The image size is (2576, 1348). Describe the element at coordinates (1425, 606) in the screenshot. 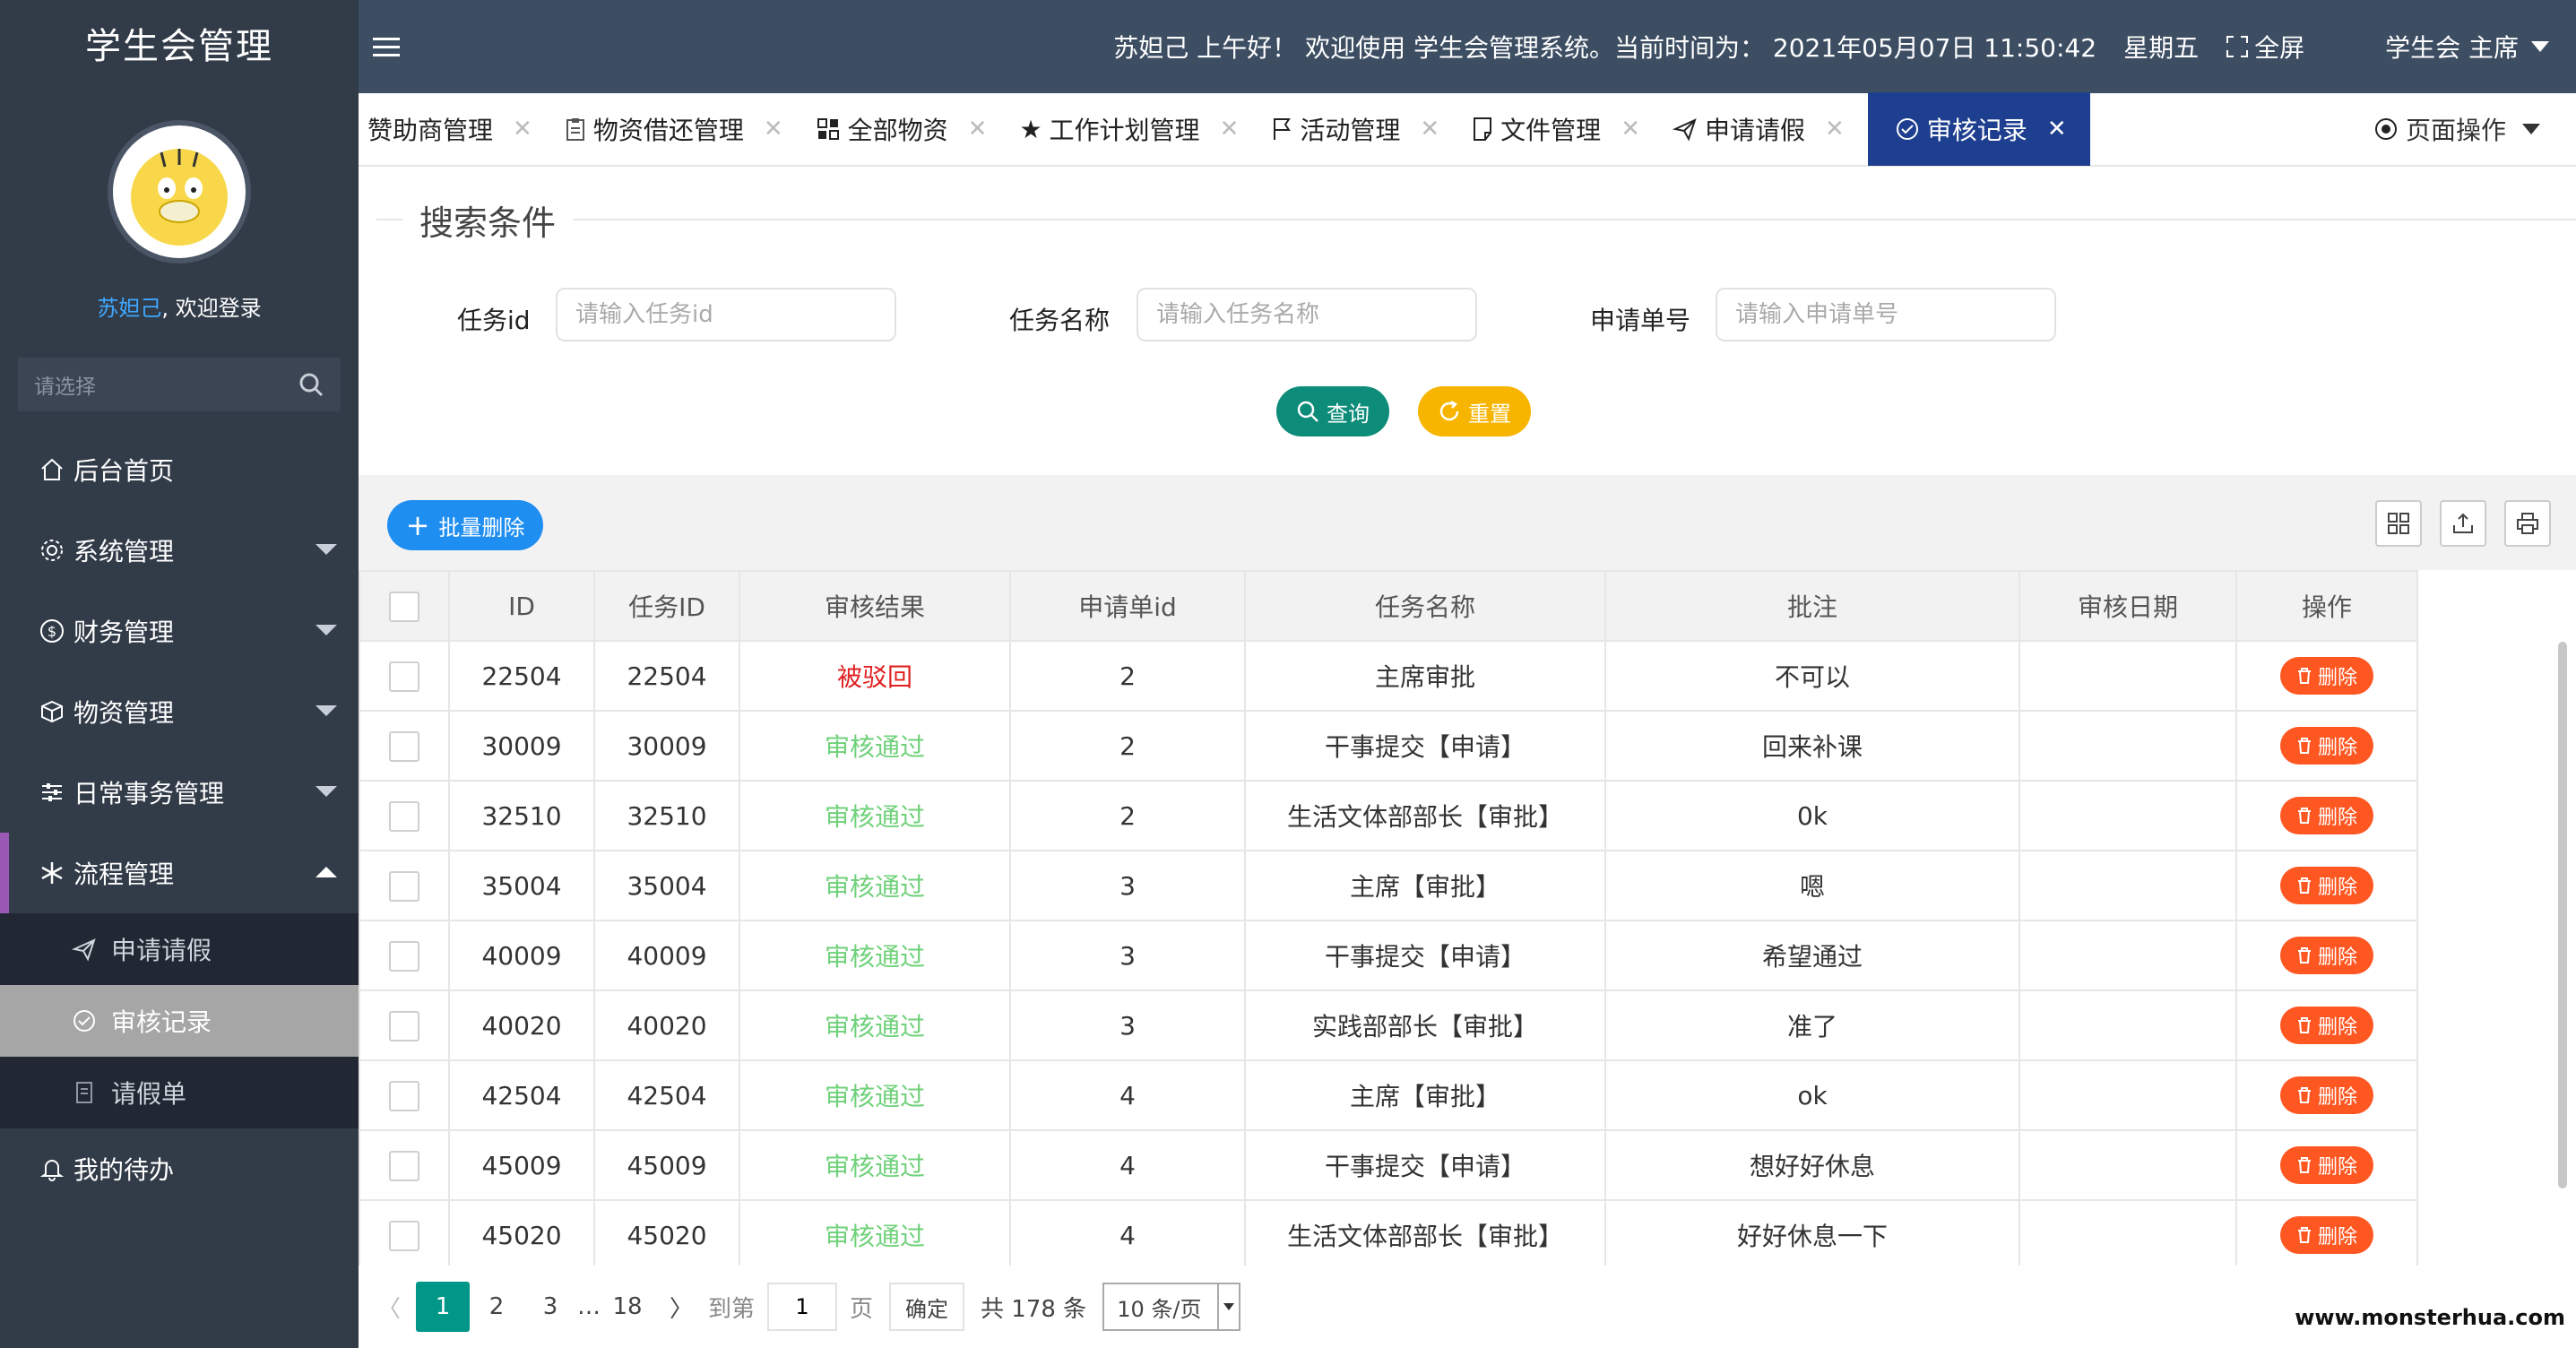

I see `column-header: 任务名称` at that location.